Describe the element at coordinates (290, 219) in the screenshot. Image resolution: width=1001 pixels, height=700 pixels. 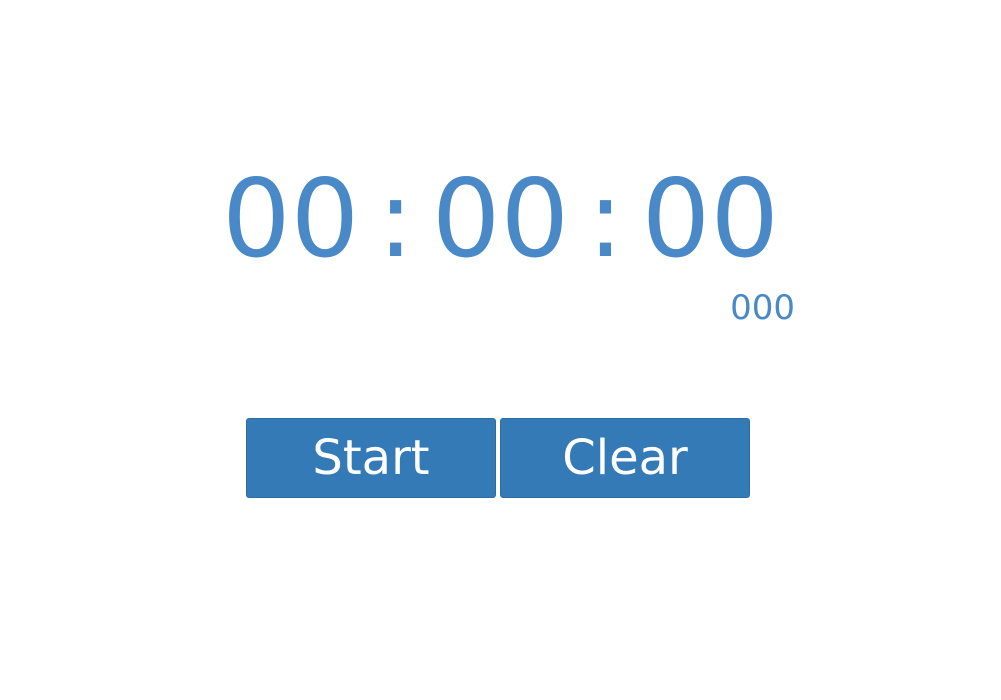
I see `hours-value: 00` at that location.